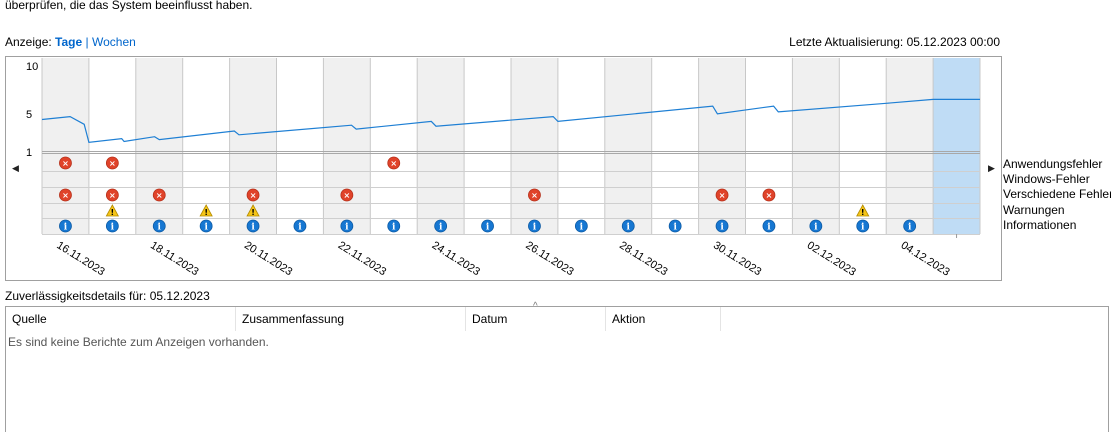  Describe the element at coordinates (28, 42) in the screenshot. I see `view-label: Anzeige:` at that location.